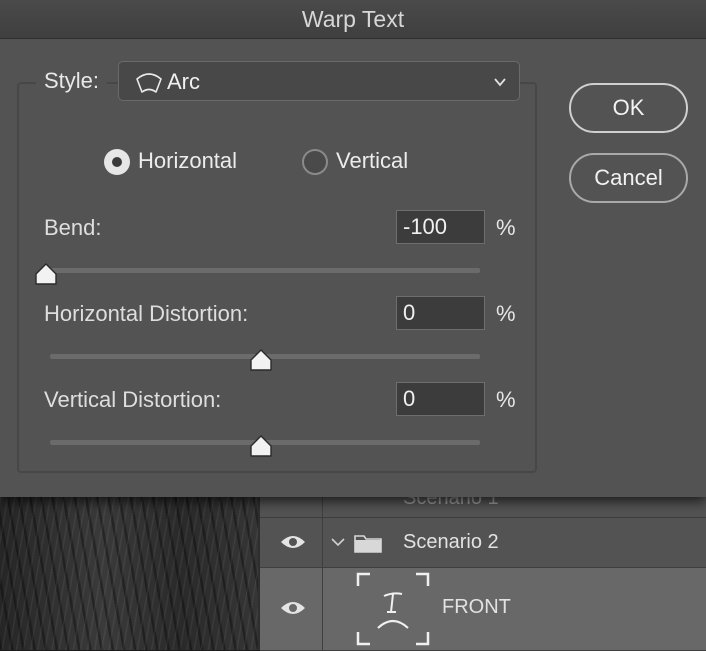 The image size is (706, 651). What do you see at coordinates (440, 313) in the screenshot?
I see `horizontal-distortion-input: 0` at bounding box center [440, 313].